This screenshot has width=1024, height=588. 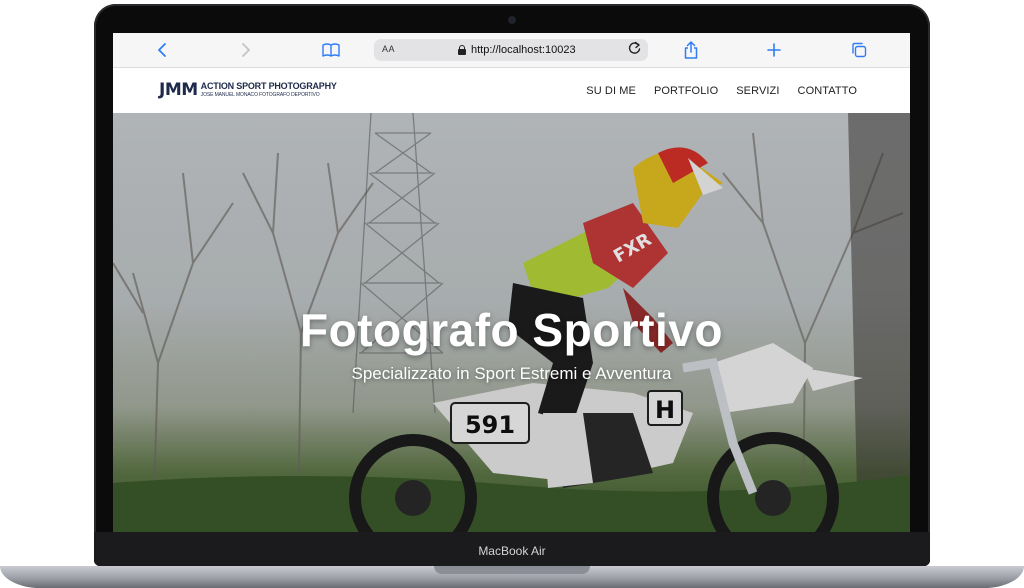 I want to click on hero-title: Fotografo Sportivo, so click(x=511, y=330).